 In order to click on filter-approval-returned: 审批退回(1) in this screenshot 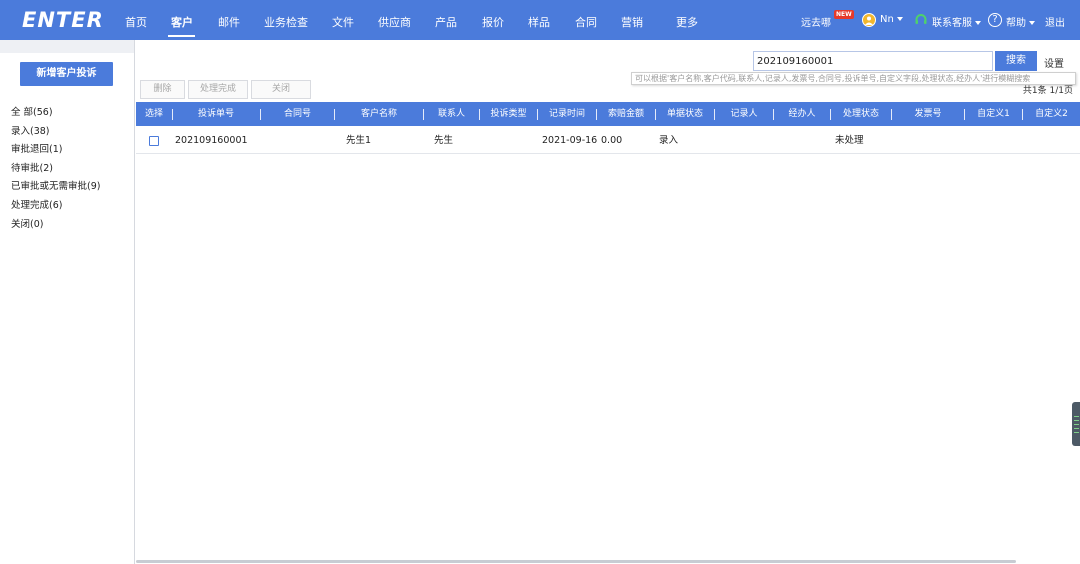, I will do `click(55, 150)`.